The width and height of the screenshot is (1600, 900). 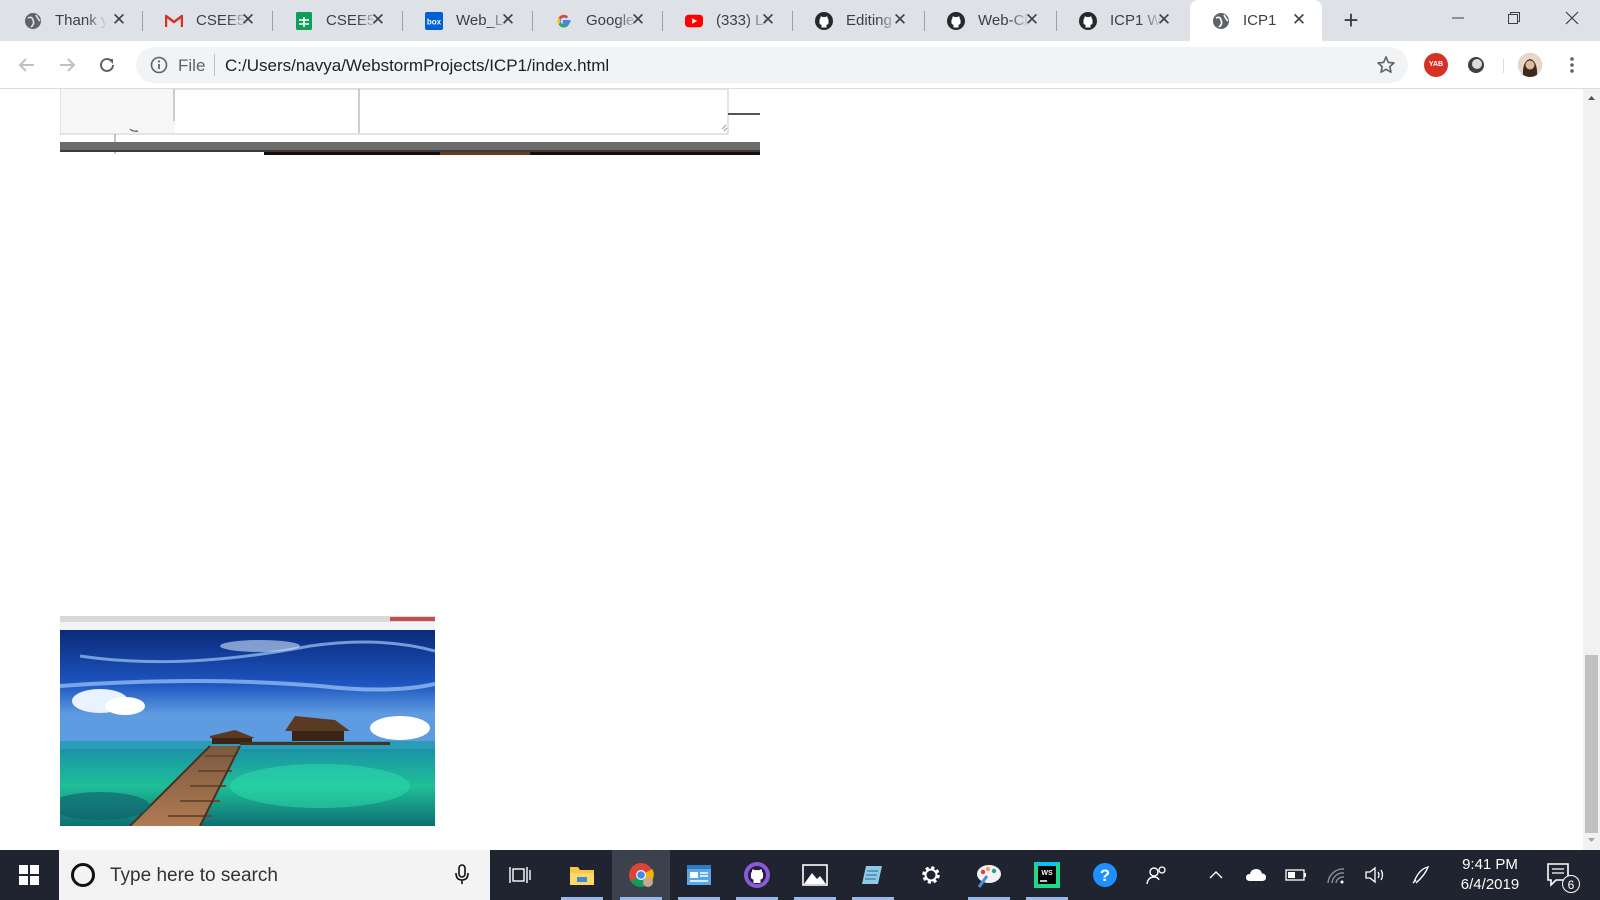 What do you see at coordinates (1260, 20) in the screenshot?
I see `tab-title: ICP1` at bounding box center [1260, 20].